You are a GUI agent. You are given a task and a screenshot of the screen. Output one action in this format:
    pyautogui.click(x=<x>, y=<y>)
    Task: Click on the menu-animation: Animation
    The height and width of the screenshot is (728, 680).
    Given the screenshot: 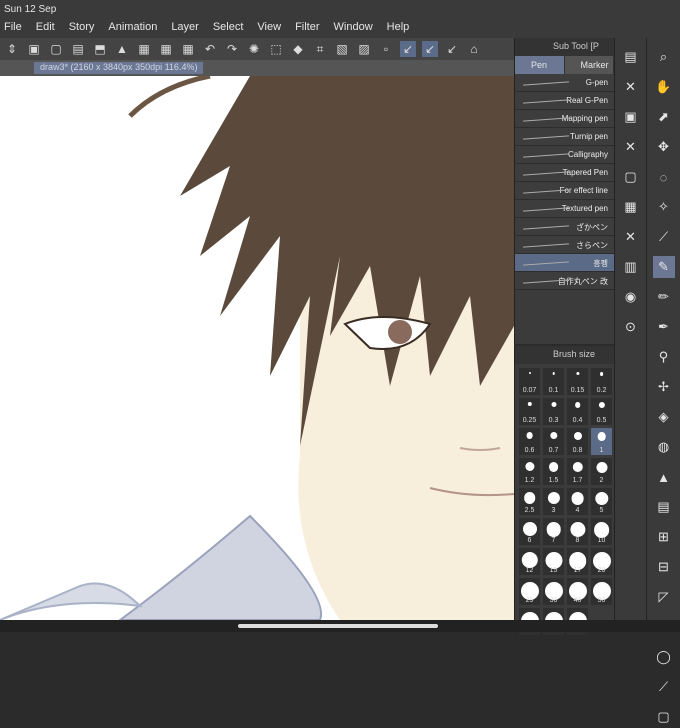 What is the action you would take?
    pyautogui.click(x=132, y=28)
    